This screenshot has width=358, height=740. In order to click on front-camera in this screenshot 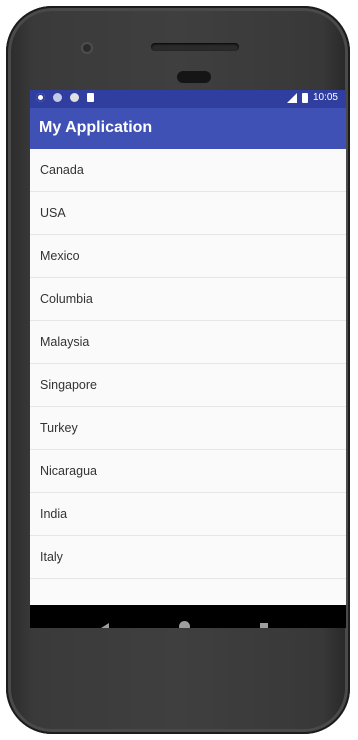, I will do `click(87, 48)`.